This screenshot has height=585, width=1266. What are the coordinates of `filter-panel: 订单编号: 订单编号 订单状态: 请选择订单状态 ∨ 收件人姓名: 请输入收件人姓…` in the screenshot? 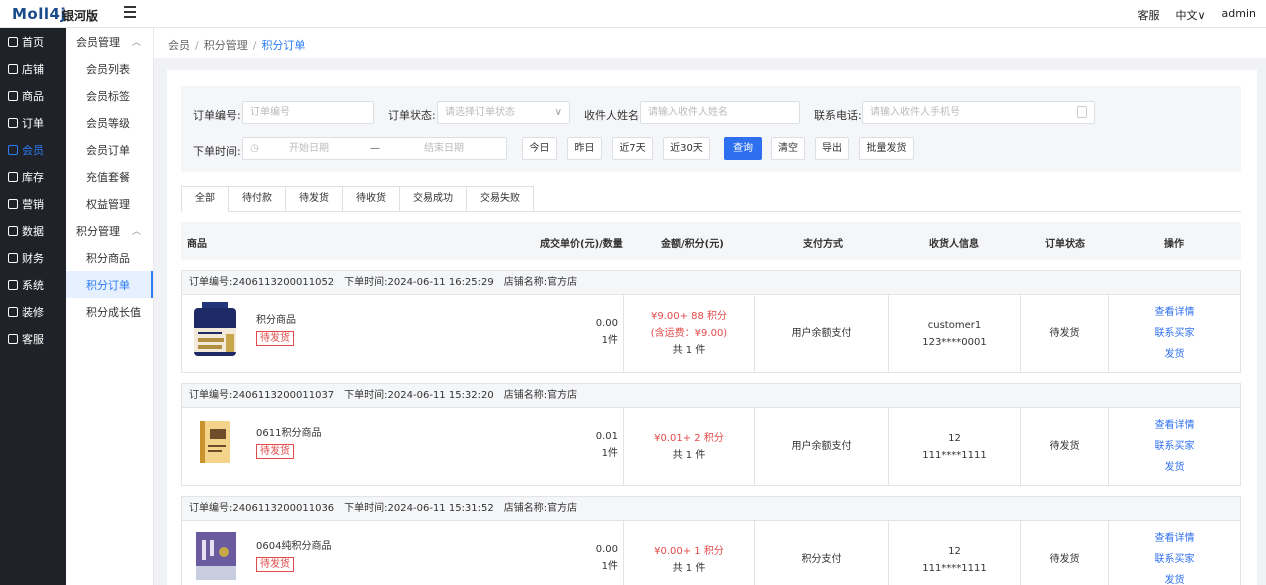 It's located at (711, 129).